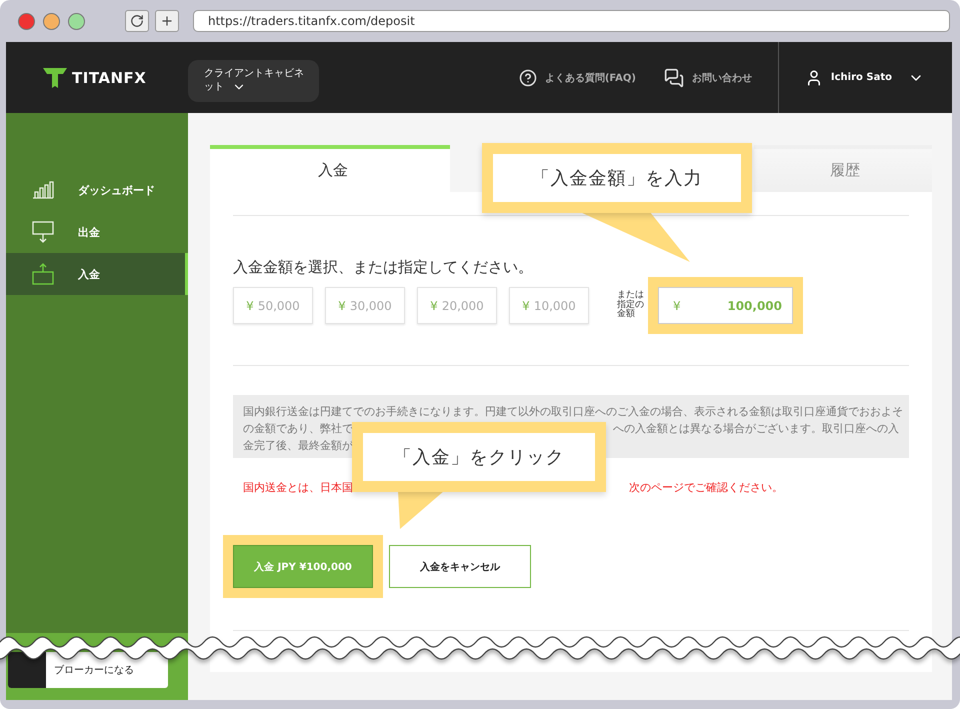 The width and height of the screenshot is (960, 709). Describe the element at coordinates (330, 168) in the screenshot. I see `tab: 入金` at that location.